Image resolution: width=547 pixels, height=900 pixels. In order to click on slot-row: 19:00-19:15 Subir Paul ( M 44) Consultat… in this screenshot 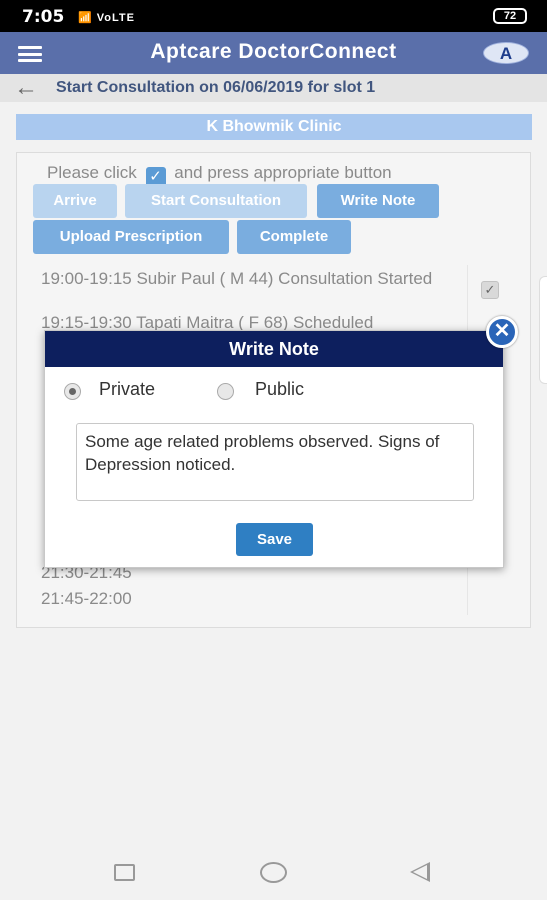, I will do `click(251, 278)`.